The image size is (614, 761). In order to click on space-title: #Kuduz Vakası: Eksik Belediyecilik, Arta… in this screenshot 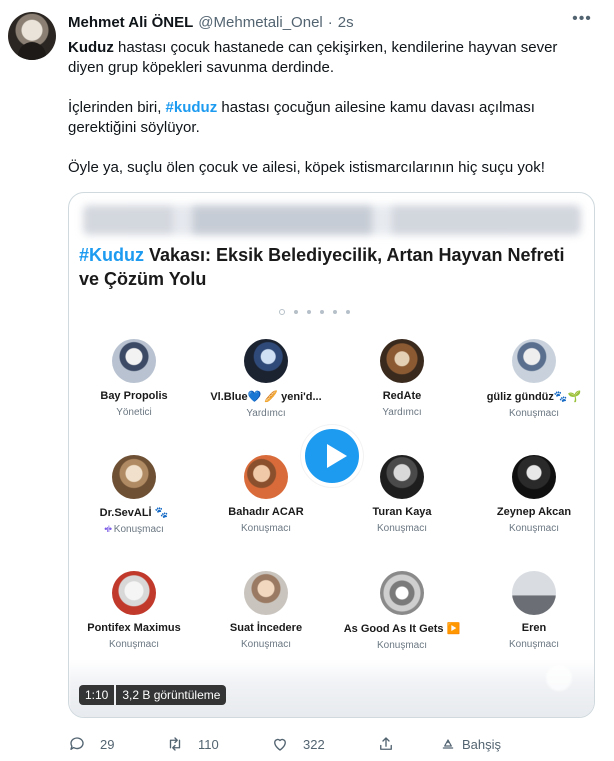, I will do `click(331, 267)`.